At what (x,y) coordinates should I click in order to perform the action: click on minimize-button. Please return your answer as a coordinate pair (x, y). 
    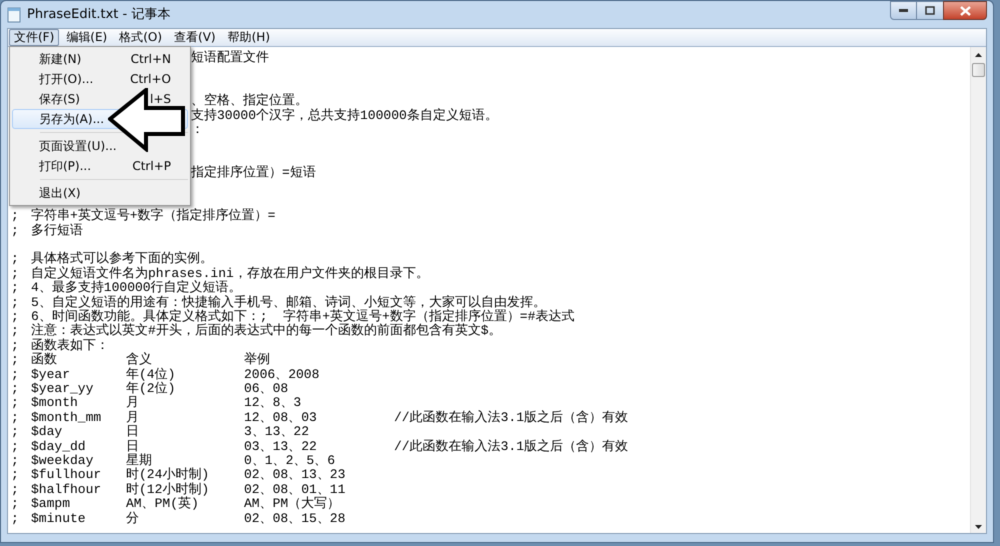
    Looking at the image, I should click on (903, 10).